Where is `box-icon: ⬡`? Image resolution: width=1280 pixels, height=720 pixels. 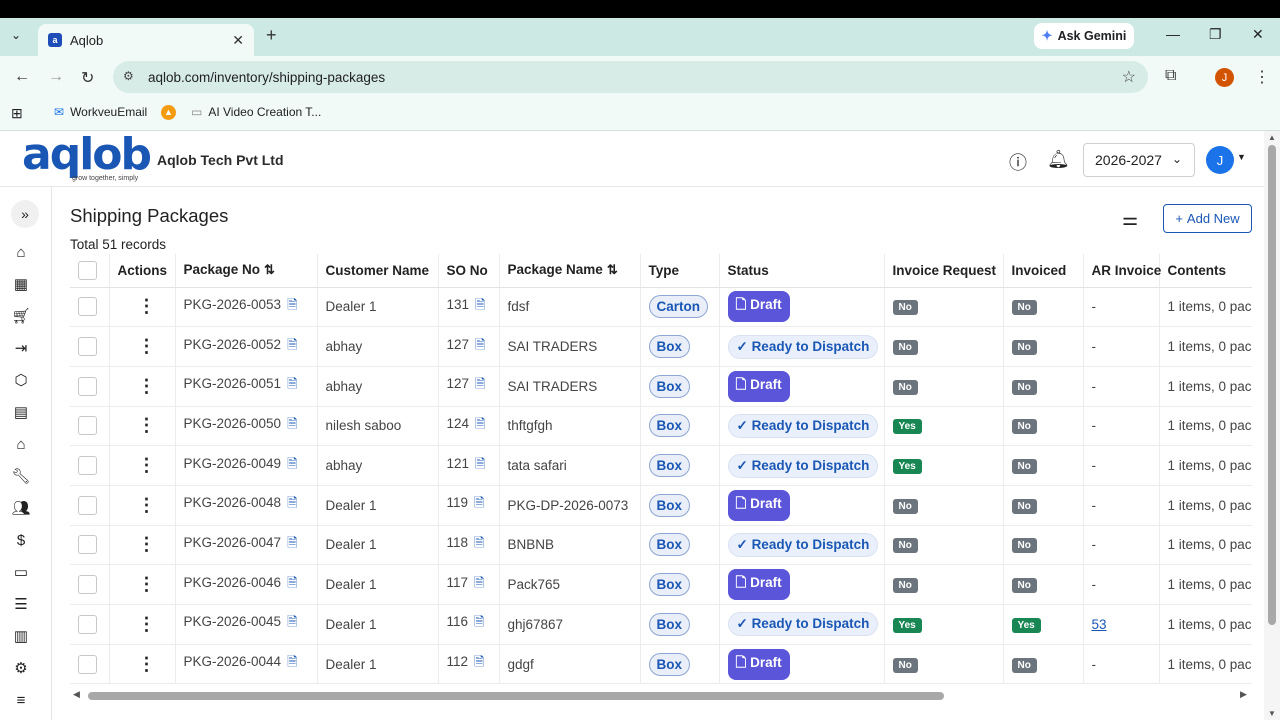 box-icon: ⬡ is located at coordinates (21, 380).